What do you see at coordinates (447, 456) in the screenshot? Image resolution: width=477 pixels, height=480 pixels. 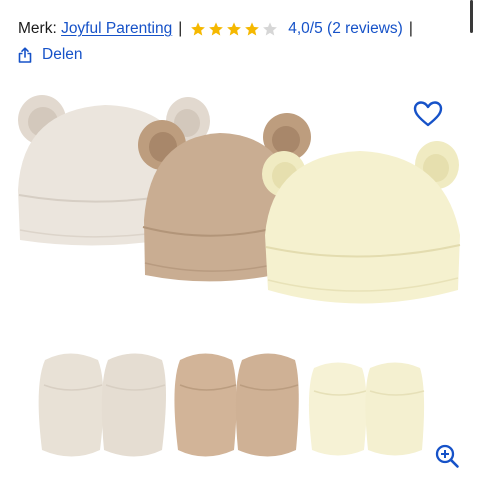 I see `zoom-in-icon` at bounding box center [447, 456].